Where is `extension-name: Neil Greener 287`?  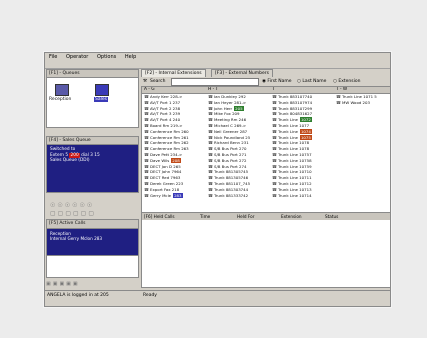
extension-name: Neil Greener 287 is located at coordinates (231, 131).